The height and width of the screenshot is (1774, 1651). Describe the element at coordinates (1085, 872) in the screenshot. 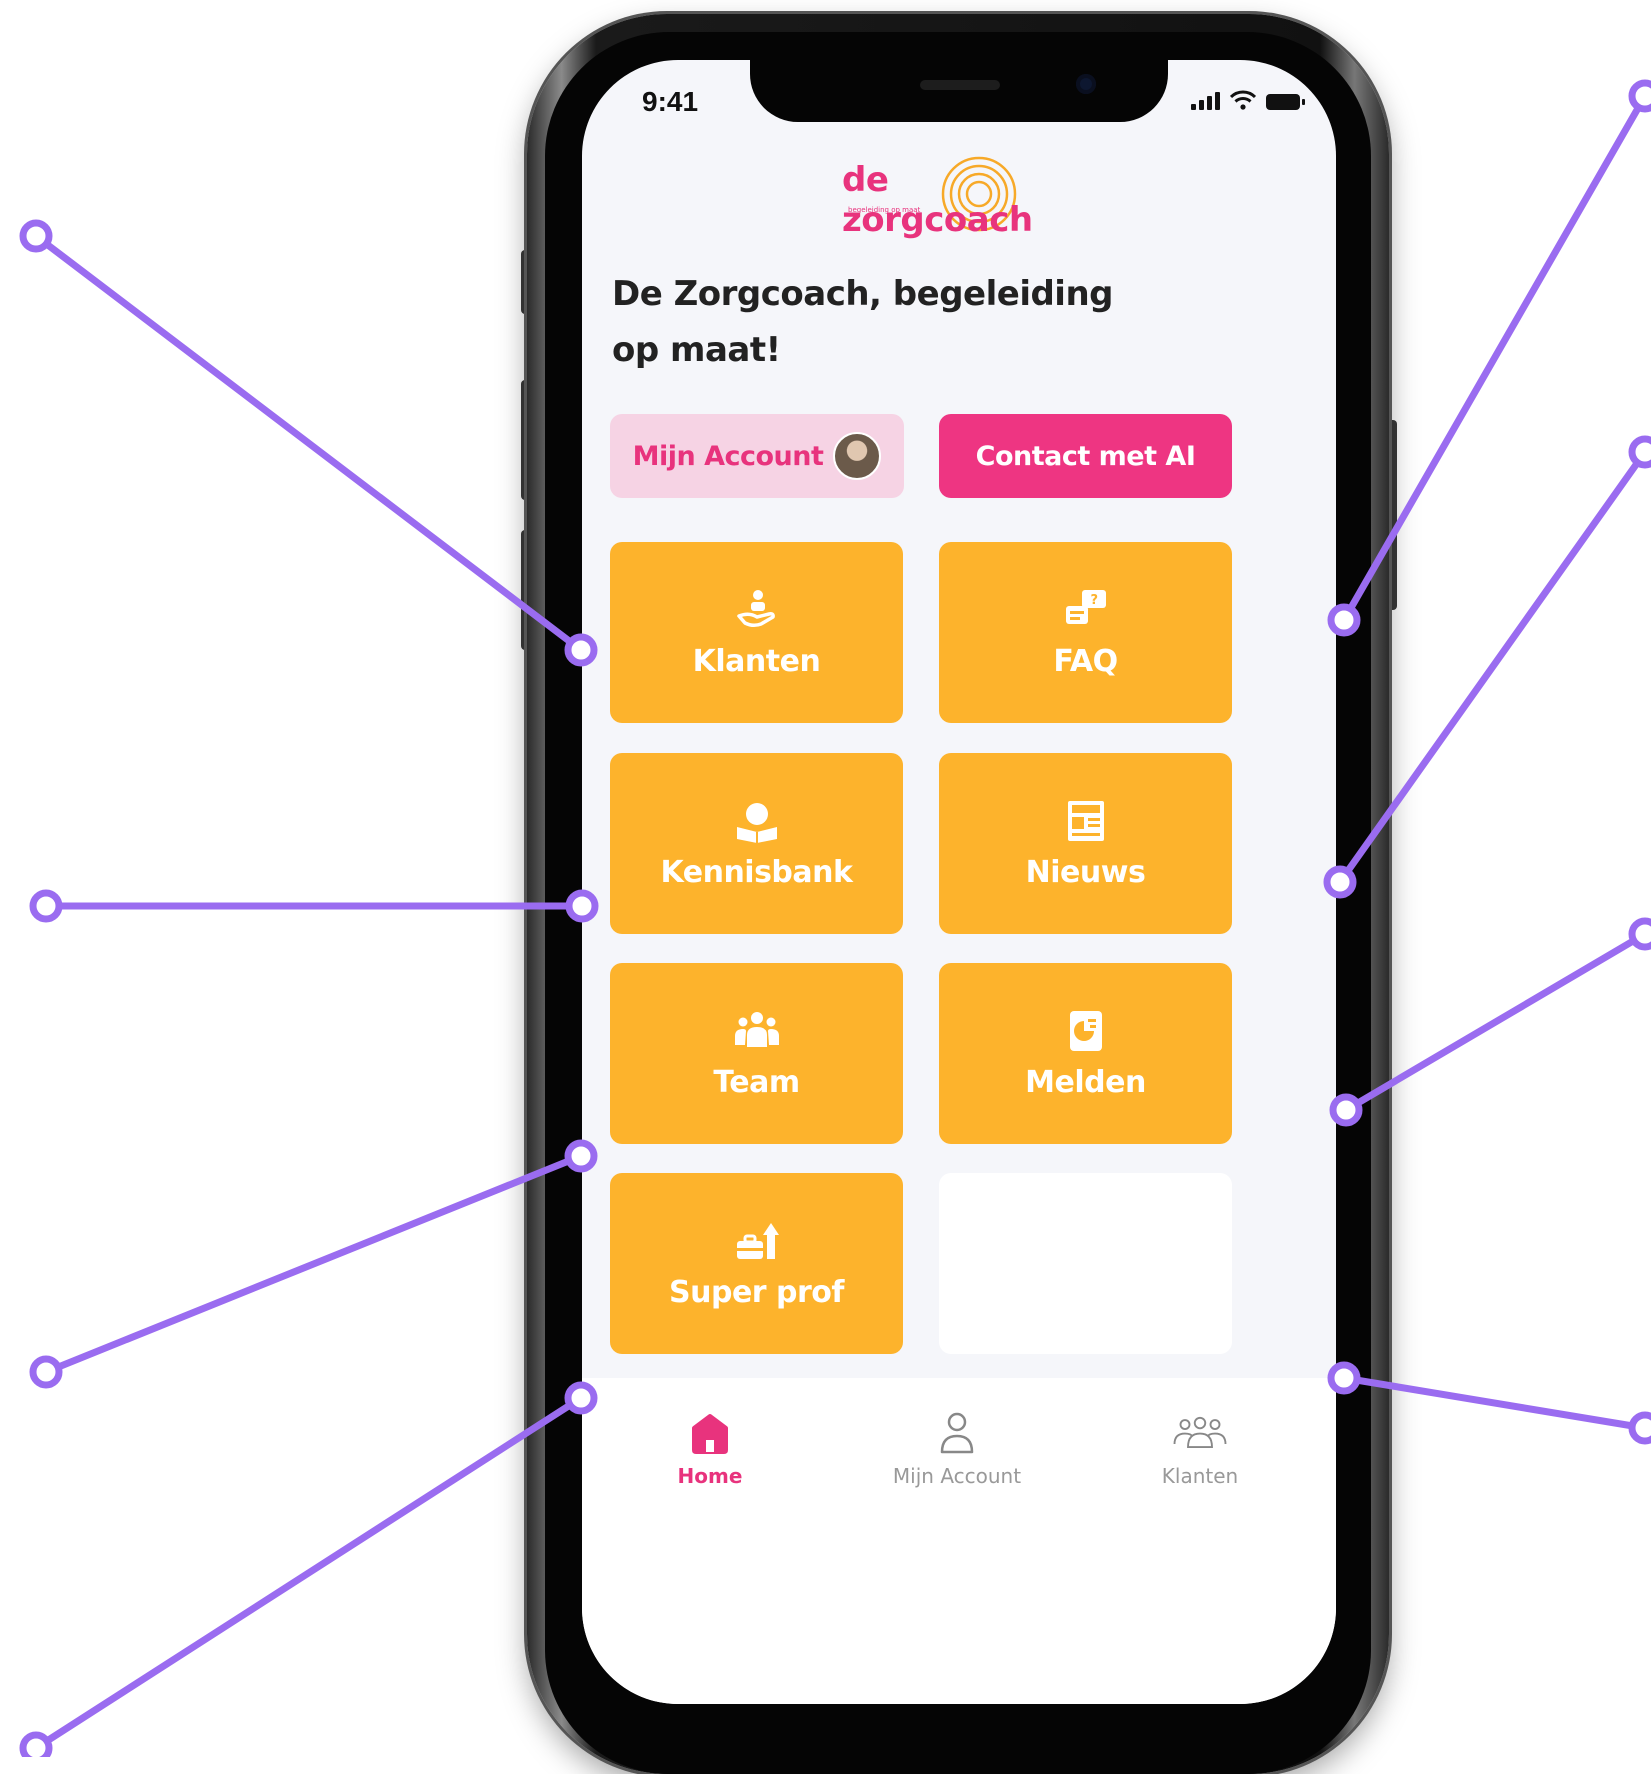

I see `tile-label: Nieuws` at that location.